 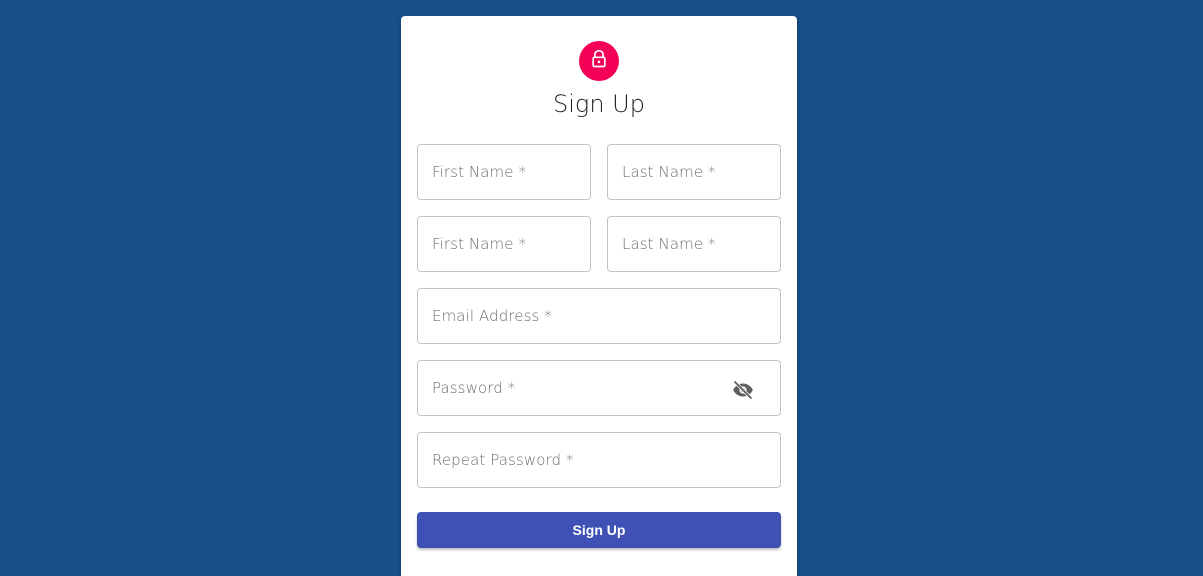 What do you see at coordinates (479, 244) in the screenshot?
I see `first-name-label-2: First Name *` at bounding box center [479, 244].